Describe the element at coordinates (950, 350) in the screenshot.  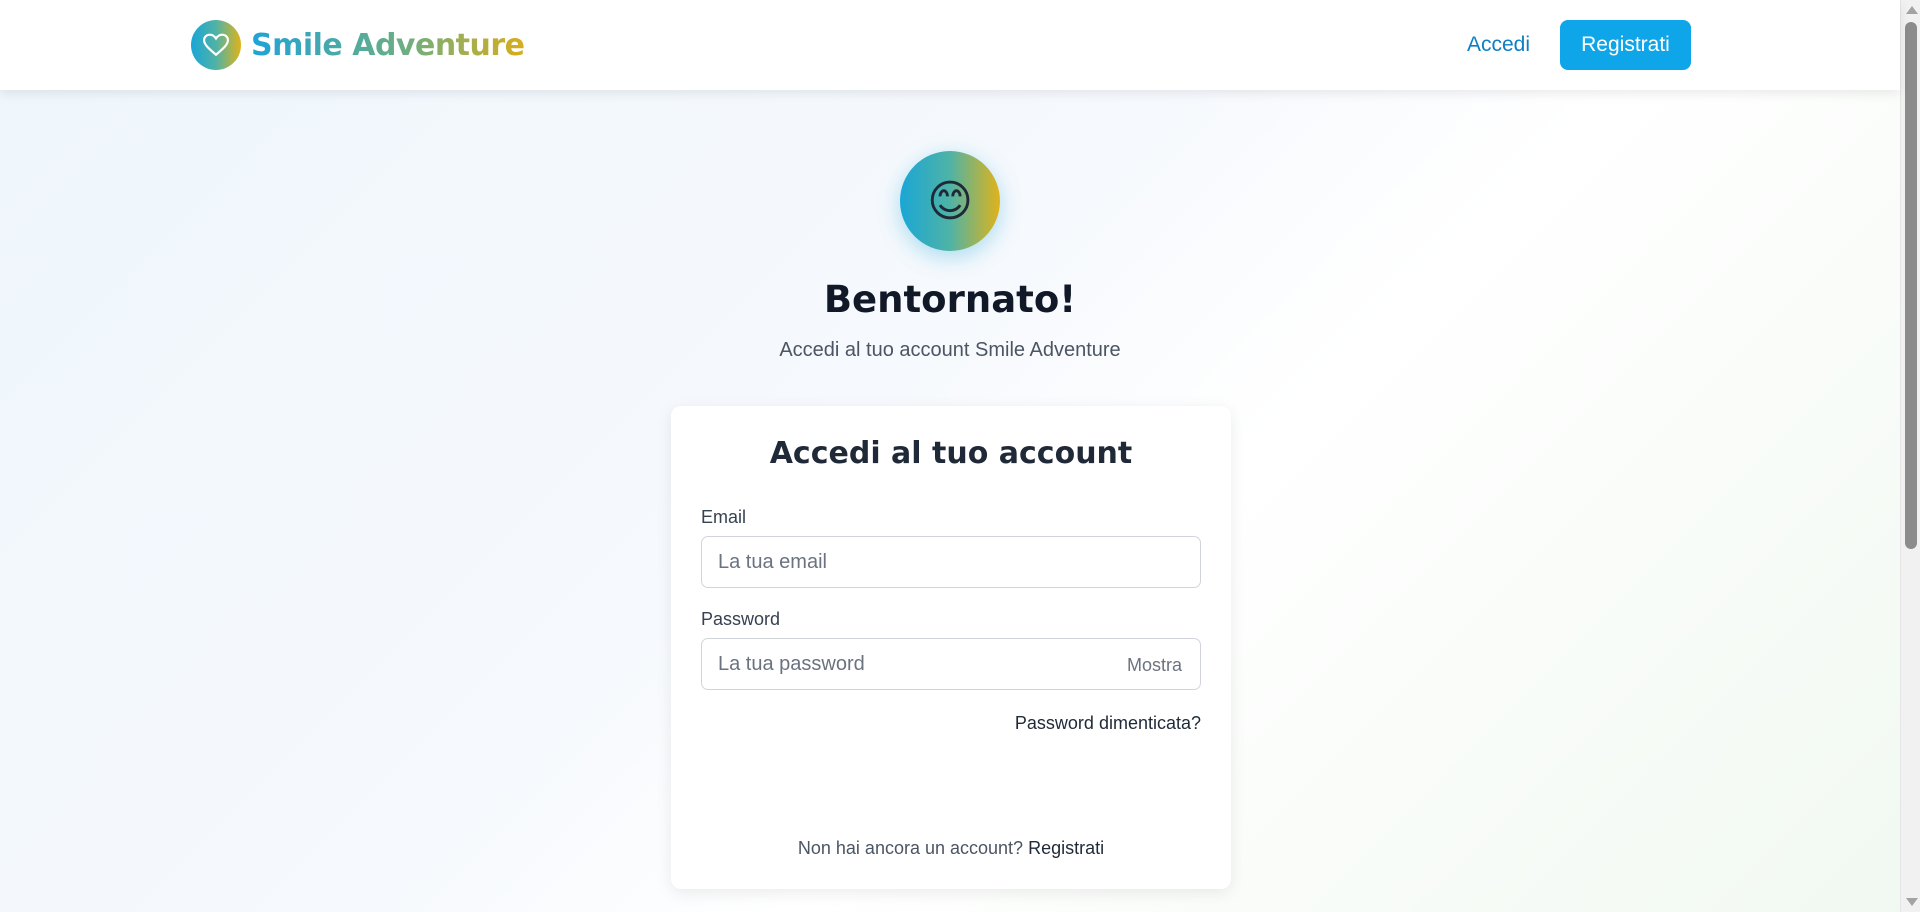
I see `page-subtitle: Accedi al tuo account Smile Adventure` at that location.